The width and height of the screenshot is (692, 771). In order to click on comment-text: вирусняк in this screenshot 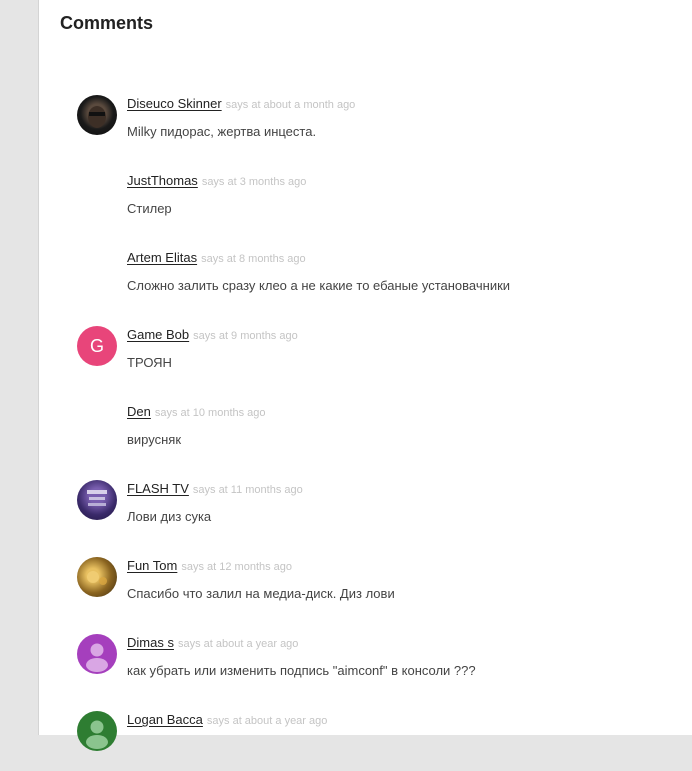, I will do `click(154, 439)`.